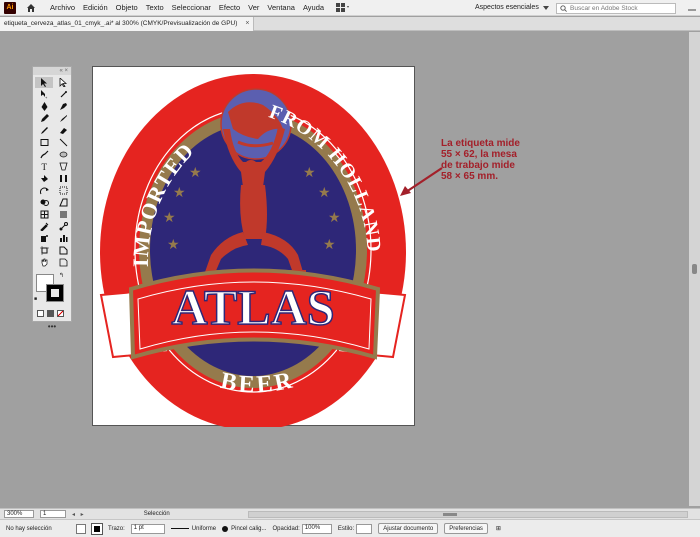 Image resolution: width=700 pixels, height=537 pixels. I want to click on selection-status: No hay selección, so click(29, 528).